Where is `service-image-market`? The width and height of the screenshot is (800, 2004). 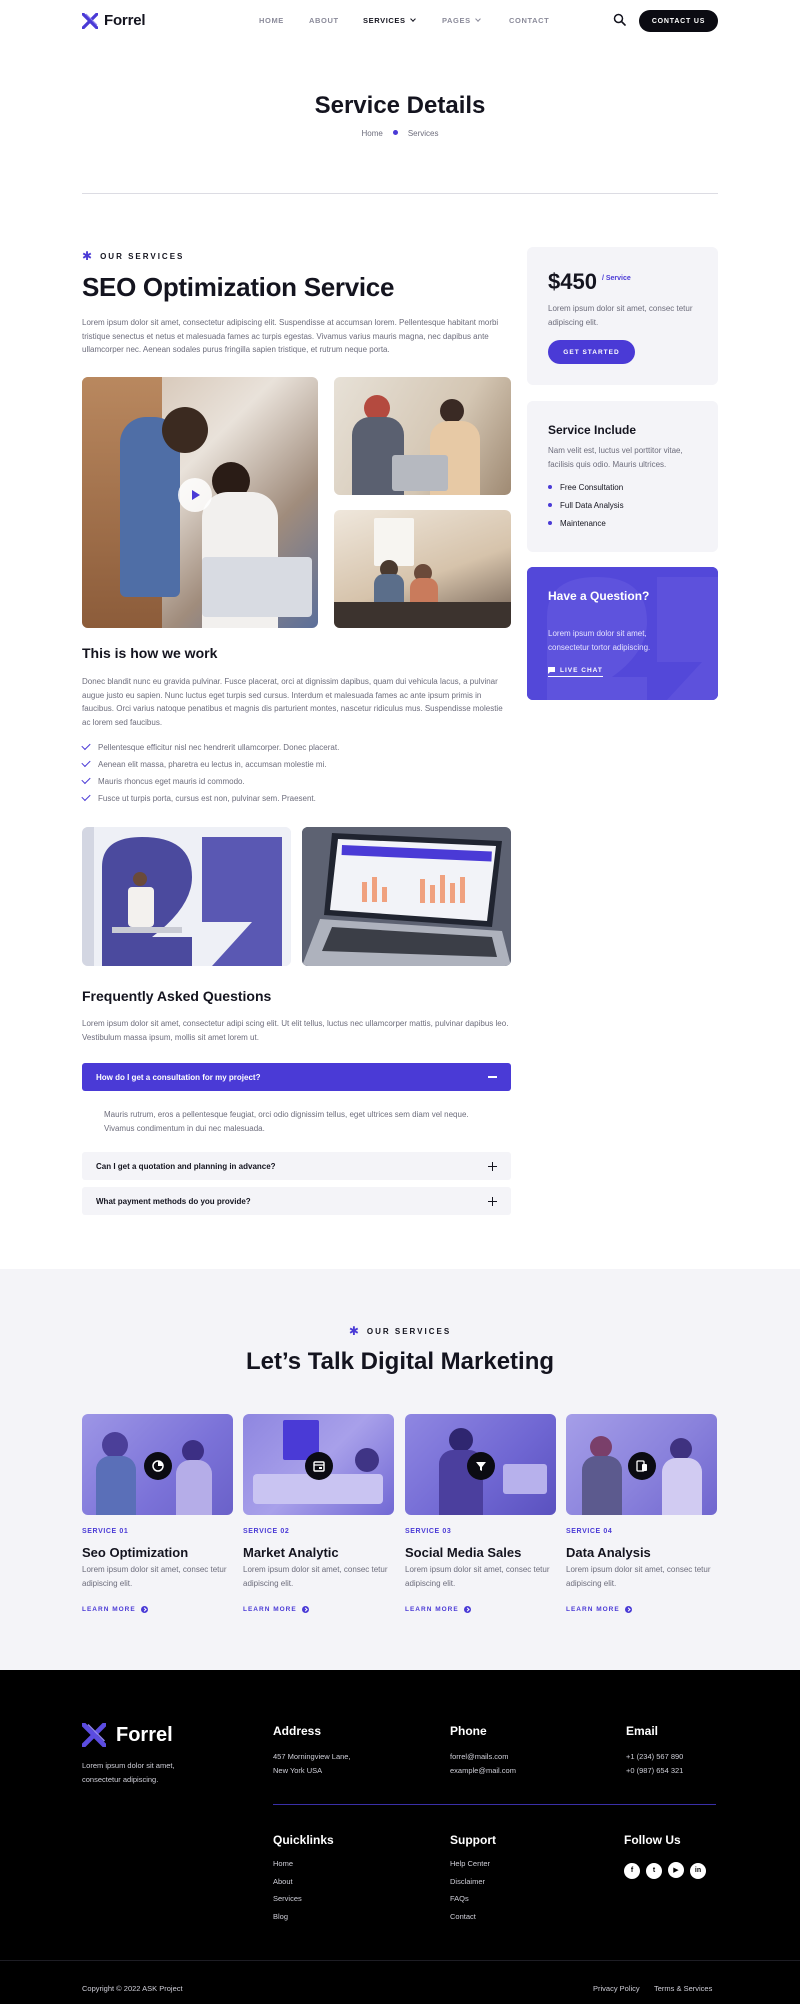
service-image-market is located at coordinates (318, 1464).